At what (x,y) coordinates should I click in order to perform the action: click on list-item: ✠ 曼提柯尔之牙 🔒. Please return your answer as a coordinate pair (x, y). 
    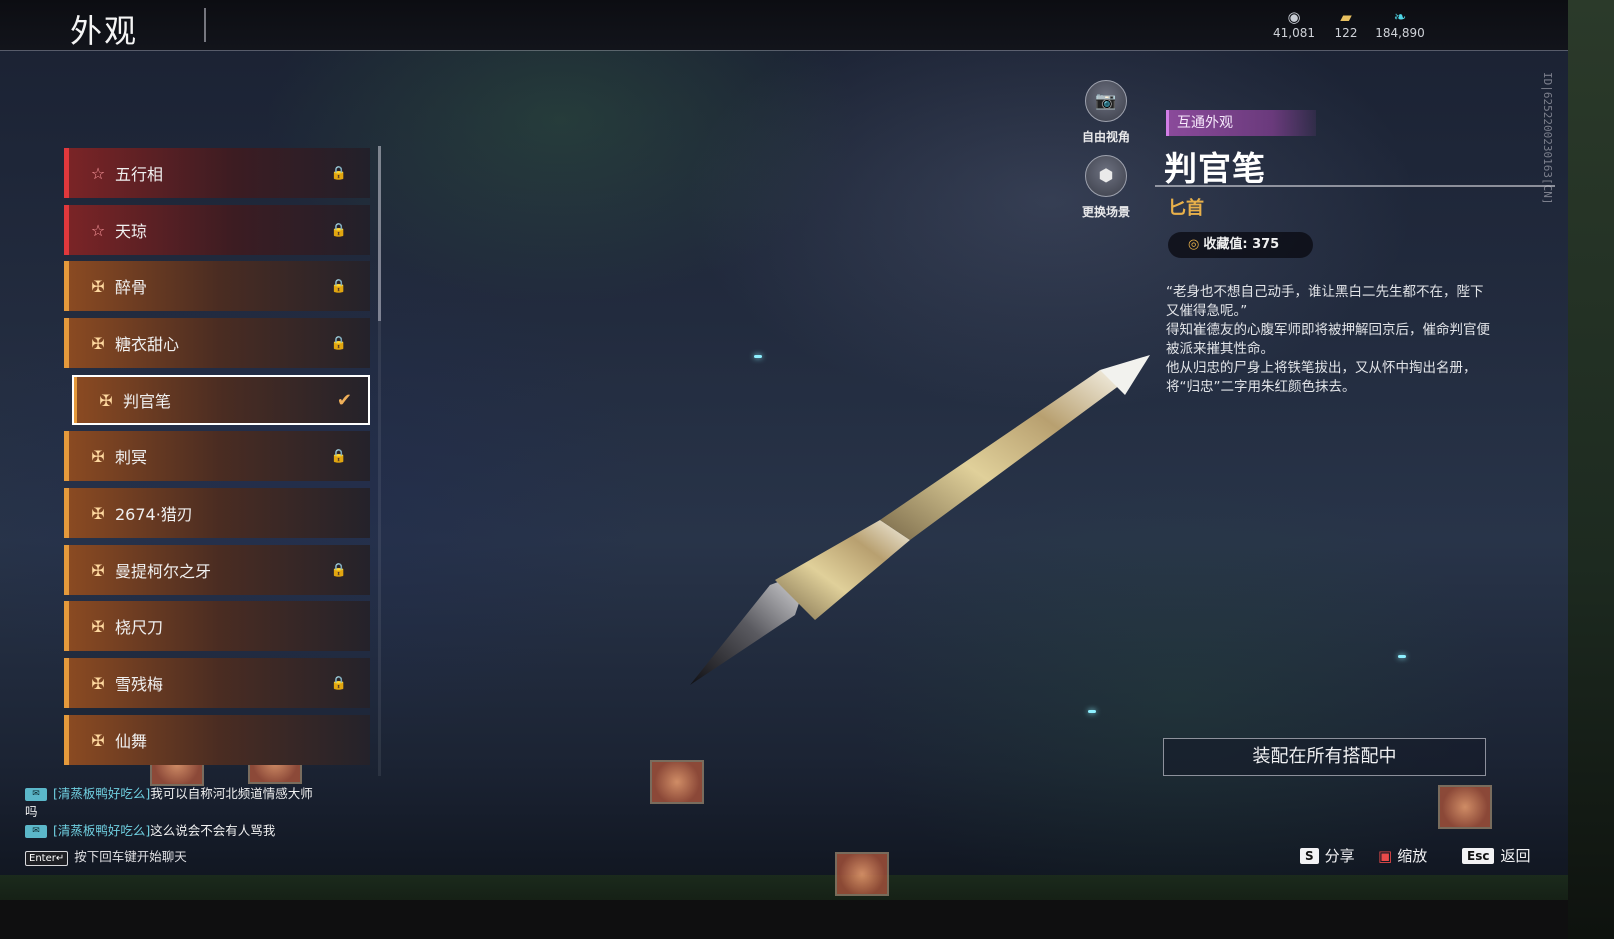
    Looking at the image, I should click on (217, 570).